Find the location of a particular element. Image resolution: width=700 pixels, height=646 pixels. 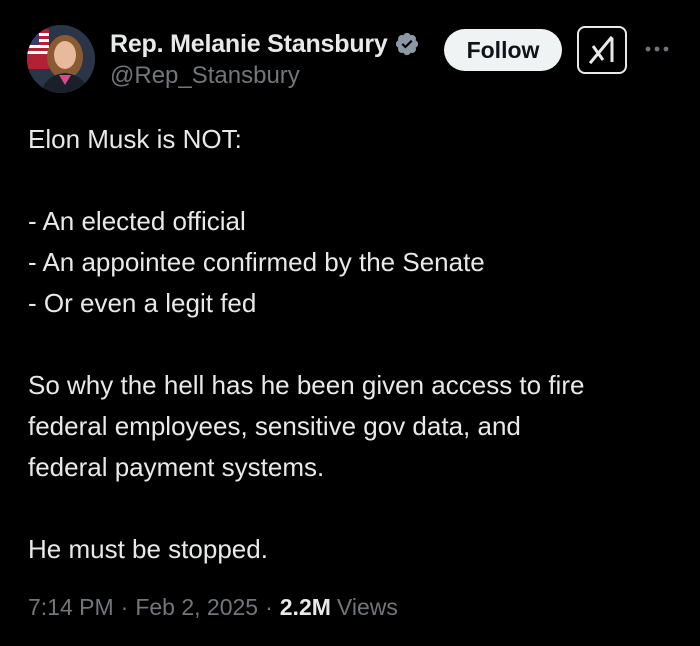

tweet-meta: 7:14 PM · Feb 2, 2025 · 2.2M Views is located at coordinates (213, 607).